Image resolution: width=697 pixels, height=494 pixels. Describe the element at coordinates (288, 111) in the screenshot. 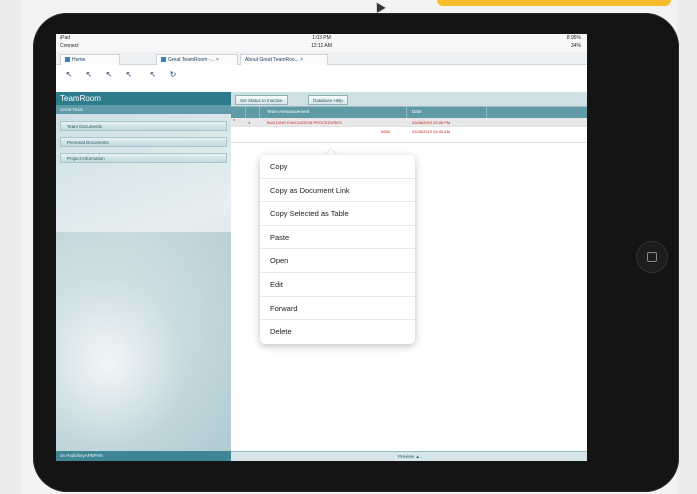

I see `column-header-announcement: Team Announcement` at that location.